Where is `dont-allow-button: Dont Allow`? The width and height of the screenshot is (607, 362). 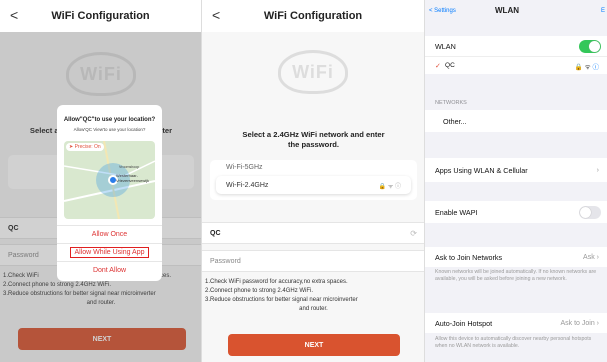
dont-allow-button: Dont Allow is located at coordinates (109, 270).